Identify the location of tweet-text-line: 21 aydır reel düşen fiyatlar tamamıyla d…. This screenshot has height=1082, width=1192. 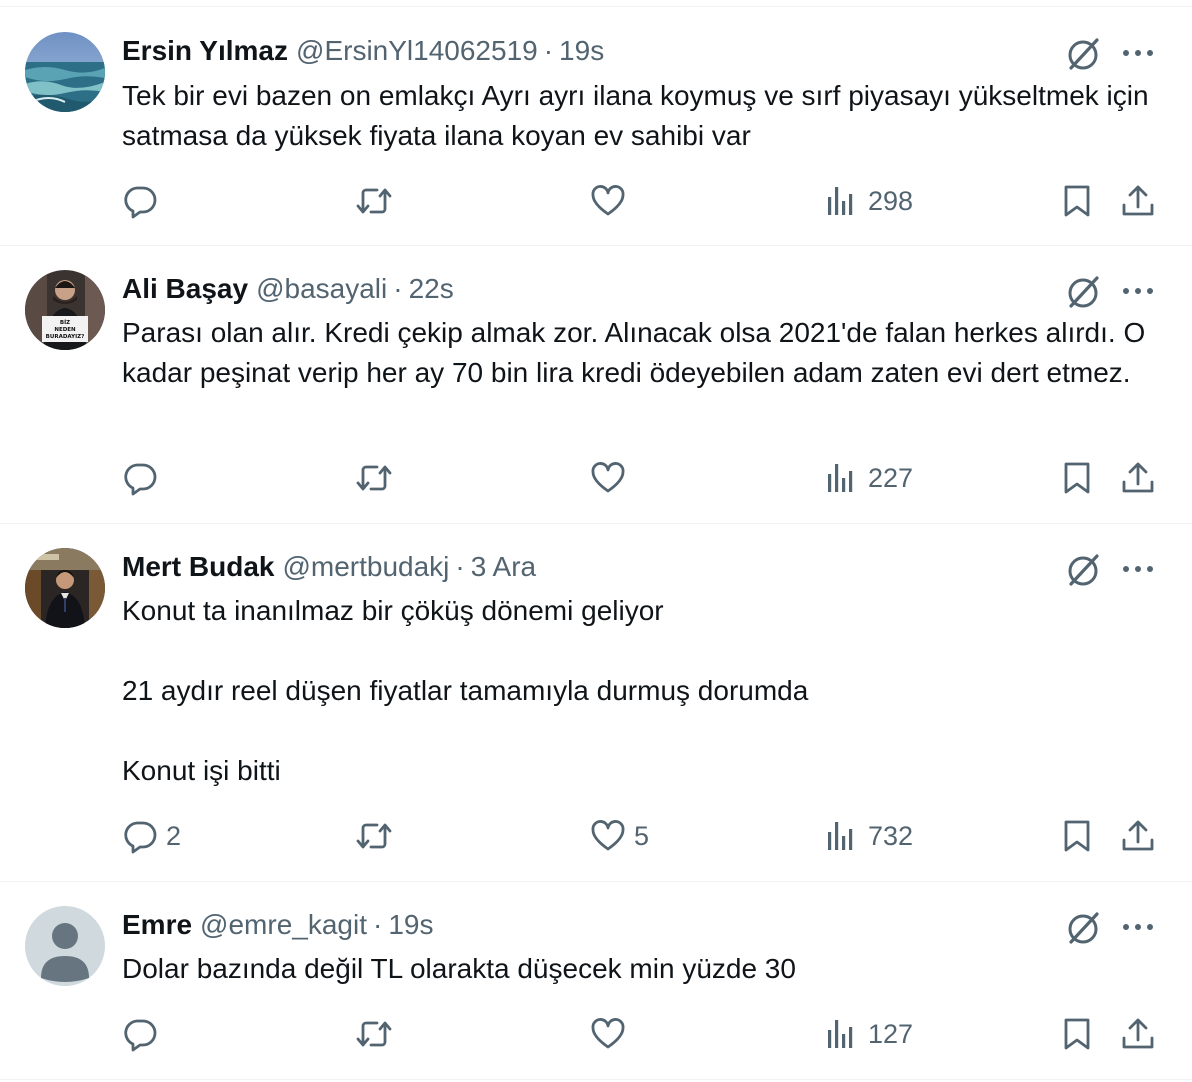
(465, 690).